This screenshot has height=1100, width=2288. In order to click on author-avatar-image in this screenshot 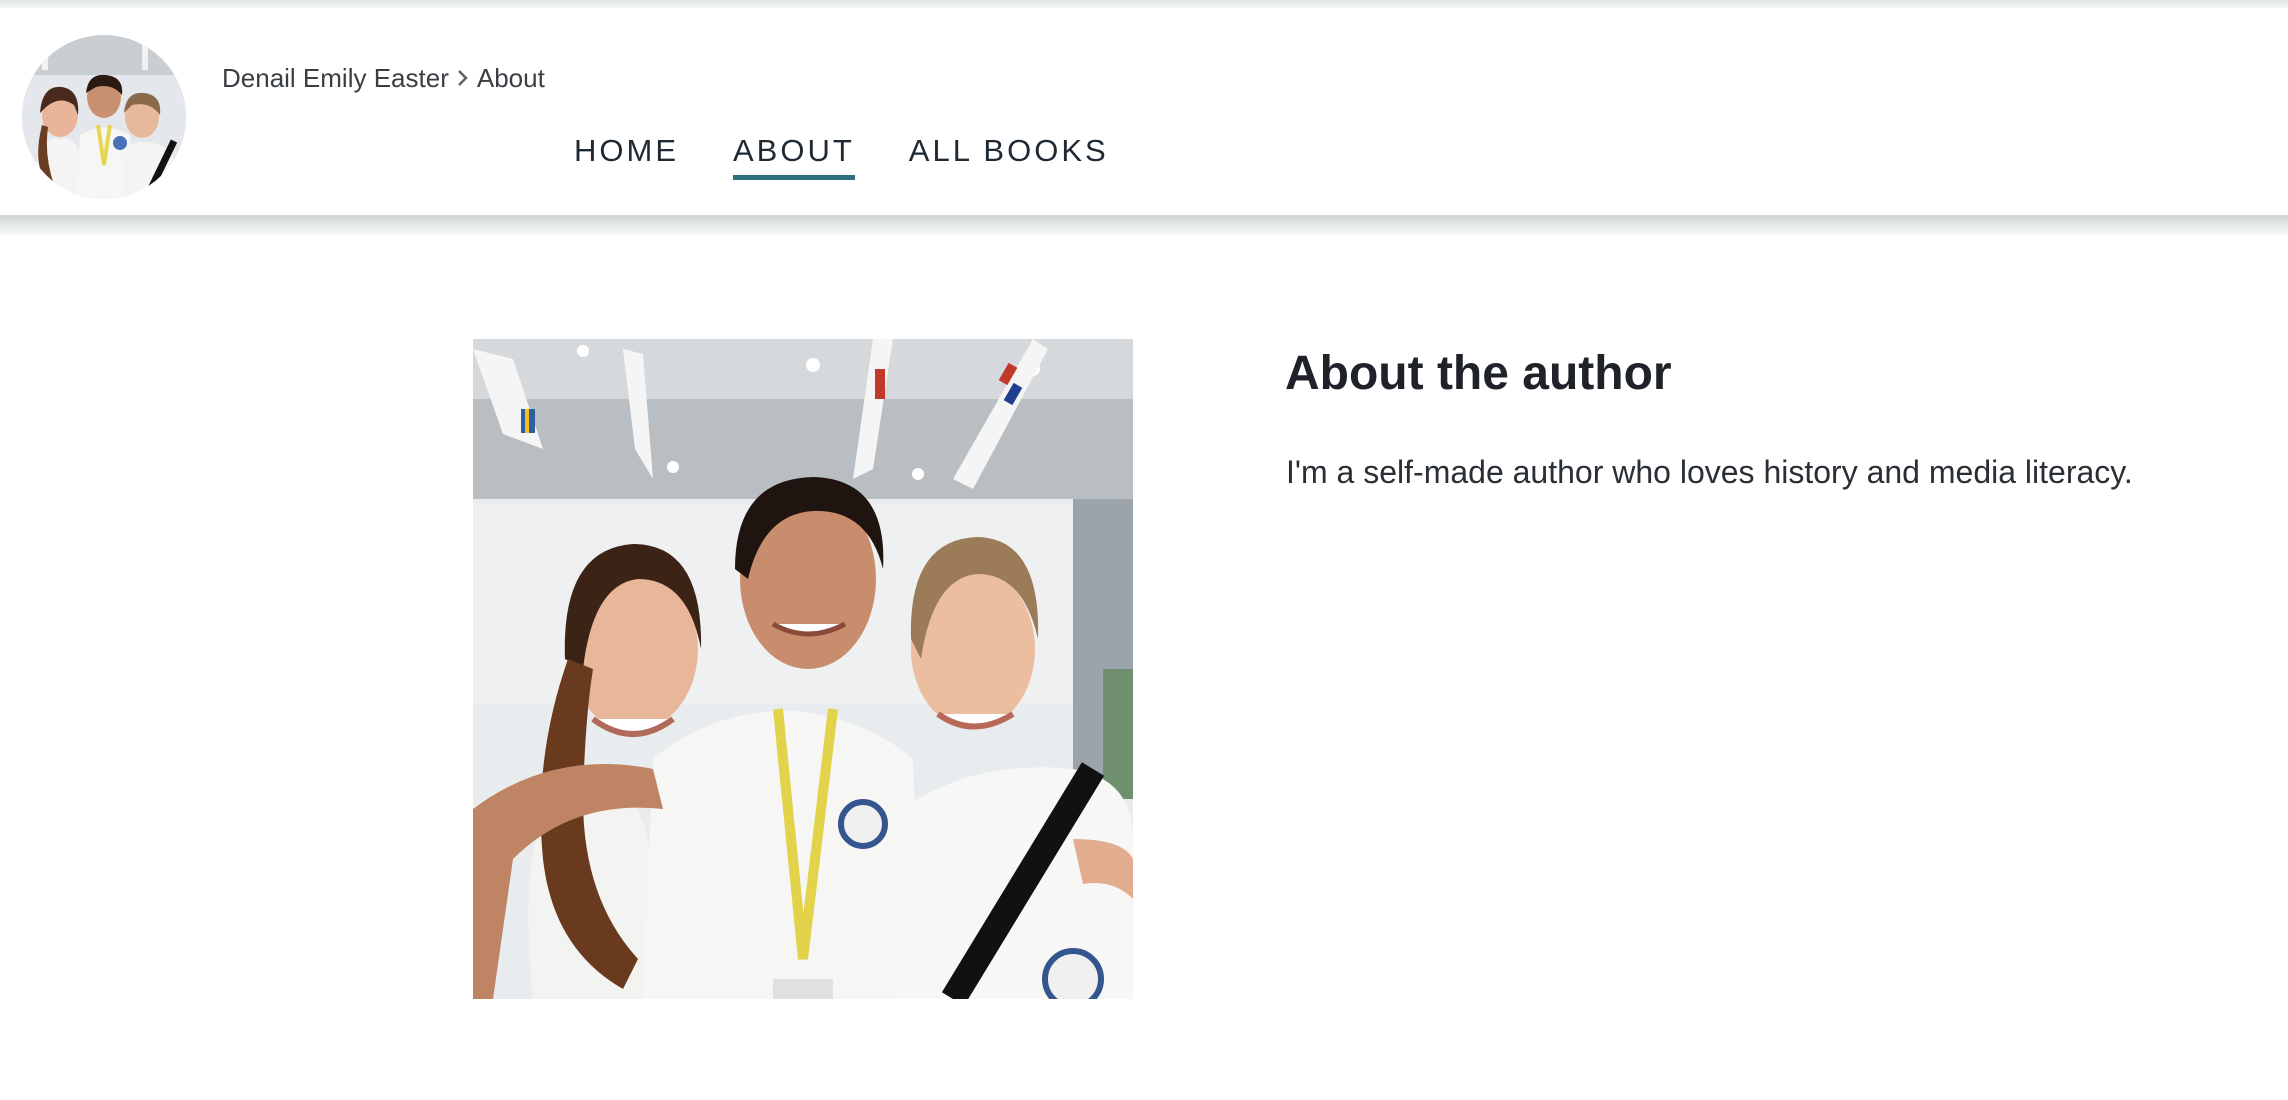, I will do `click(104, 117)`.